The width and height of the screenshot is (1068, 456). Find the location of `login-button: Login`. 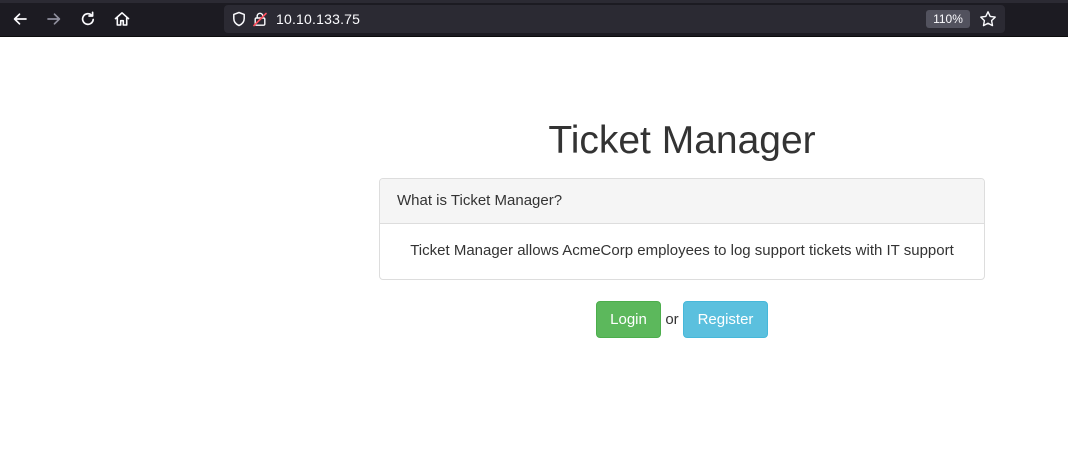

login-button: Login is located at coordinates (628, 319).